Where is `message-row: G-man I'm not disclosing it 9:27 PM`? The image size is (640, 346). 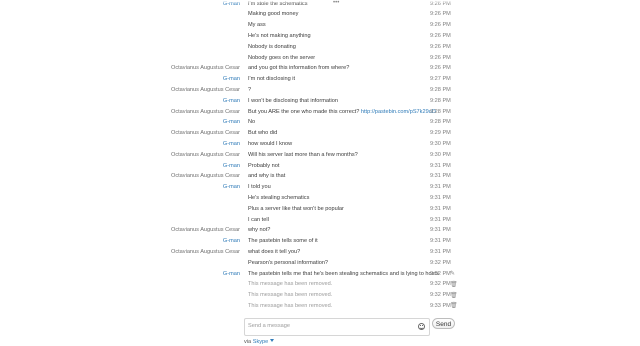
message-row: G-man I'm not disclosing it 9:27 PM is located at coordinates (320, 80).